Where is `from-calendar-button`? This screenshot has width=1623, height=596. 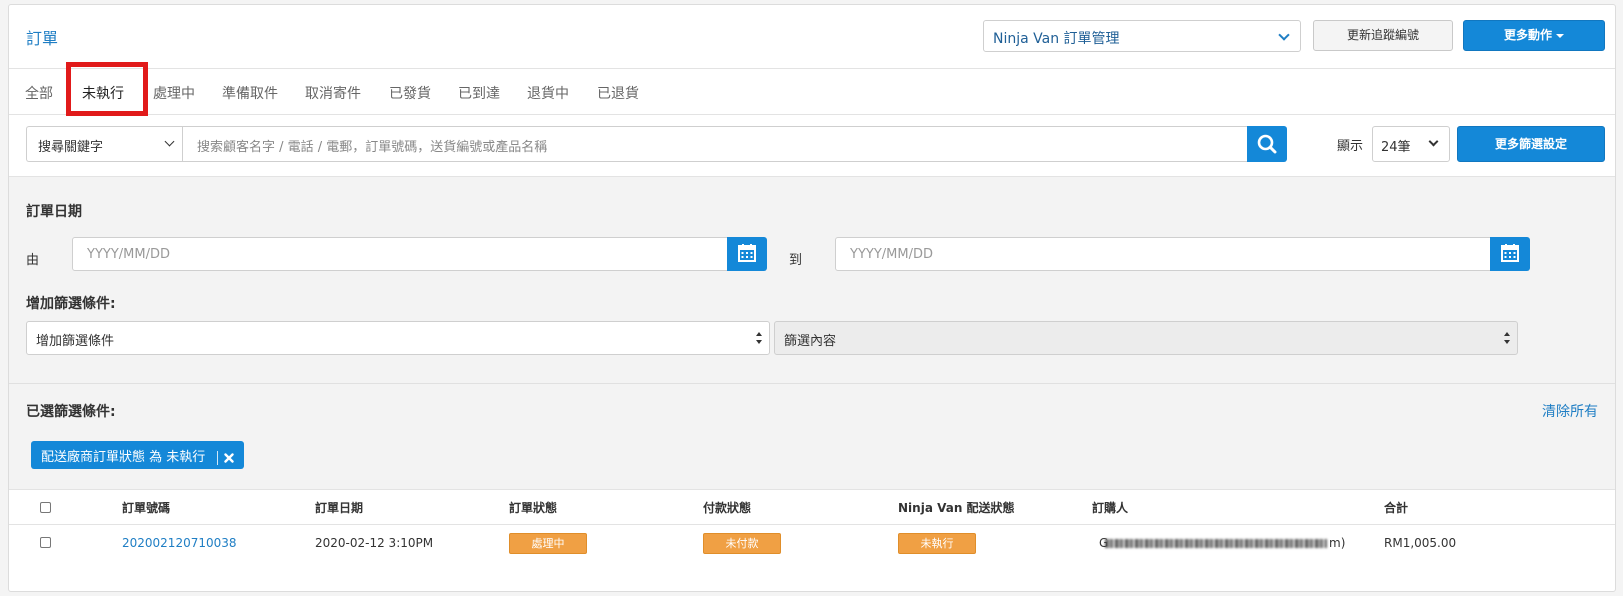
from-calendar-button is located at coordinates (747, 254).